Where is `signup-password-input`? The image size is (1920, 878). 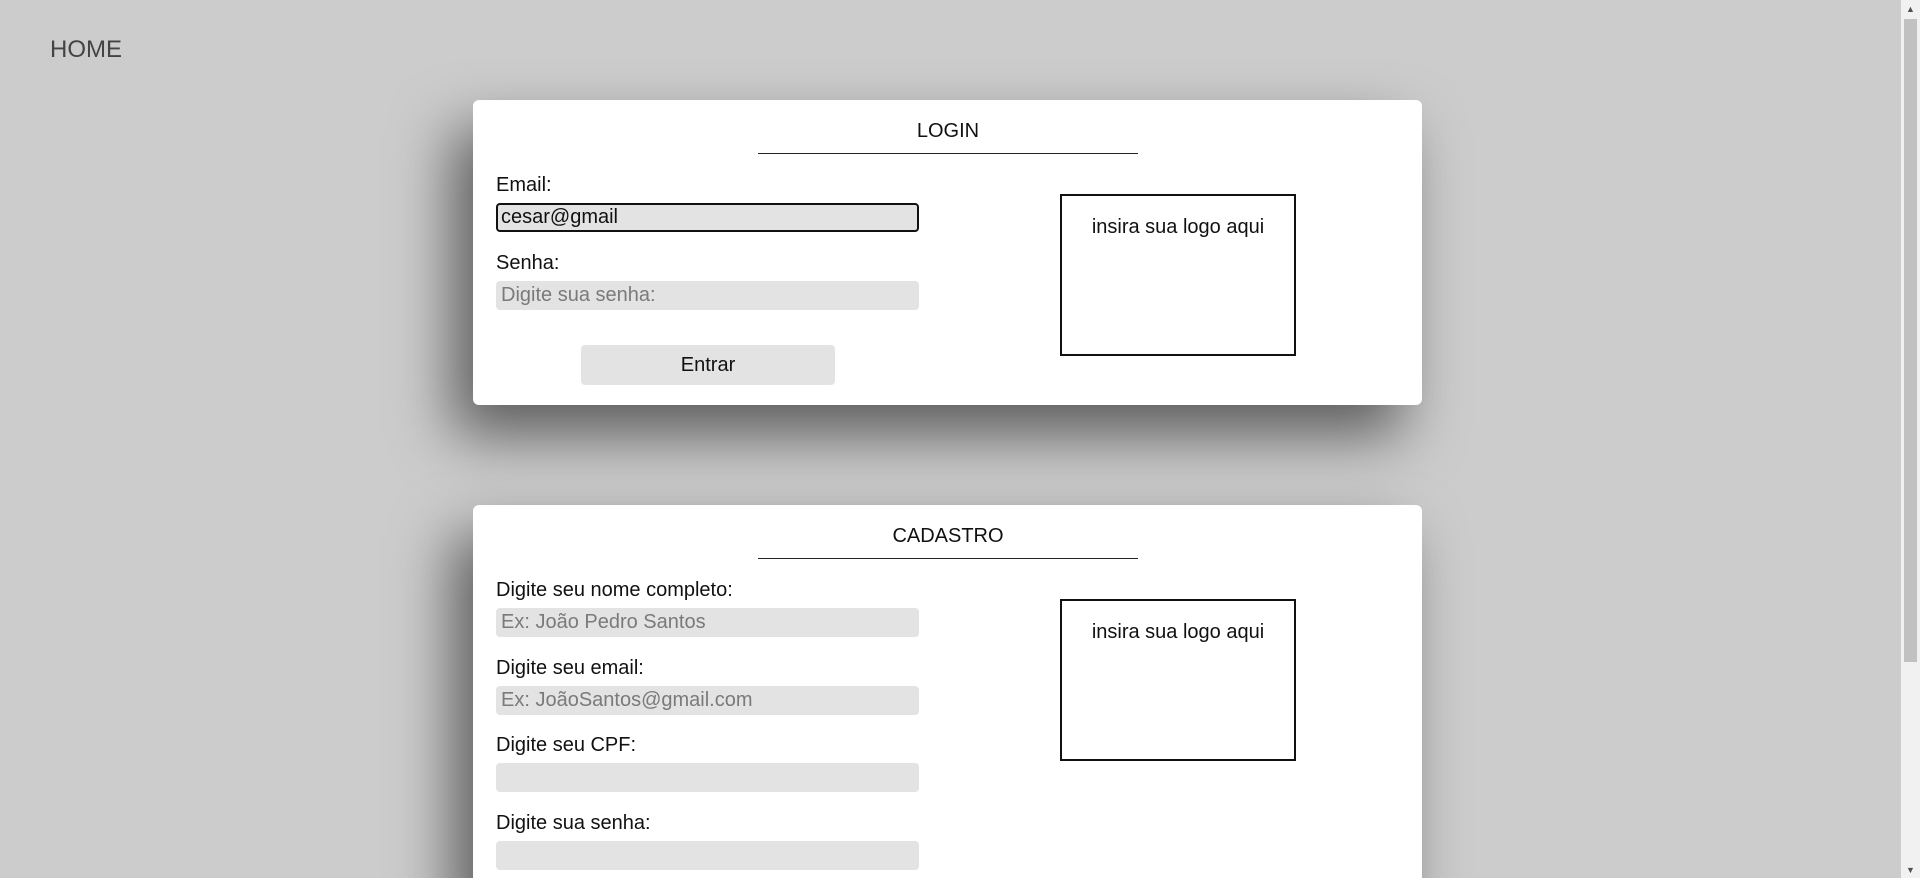
signup-password-input is located at coordinates (707, 855).